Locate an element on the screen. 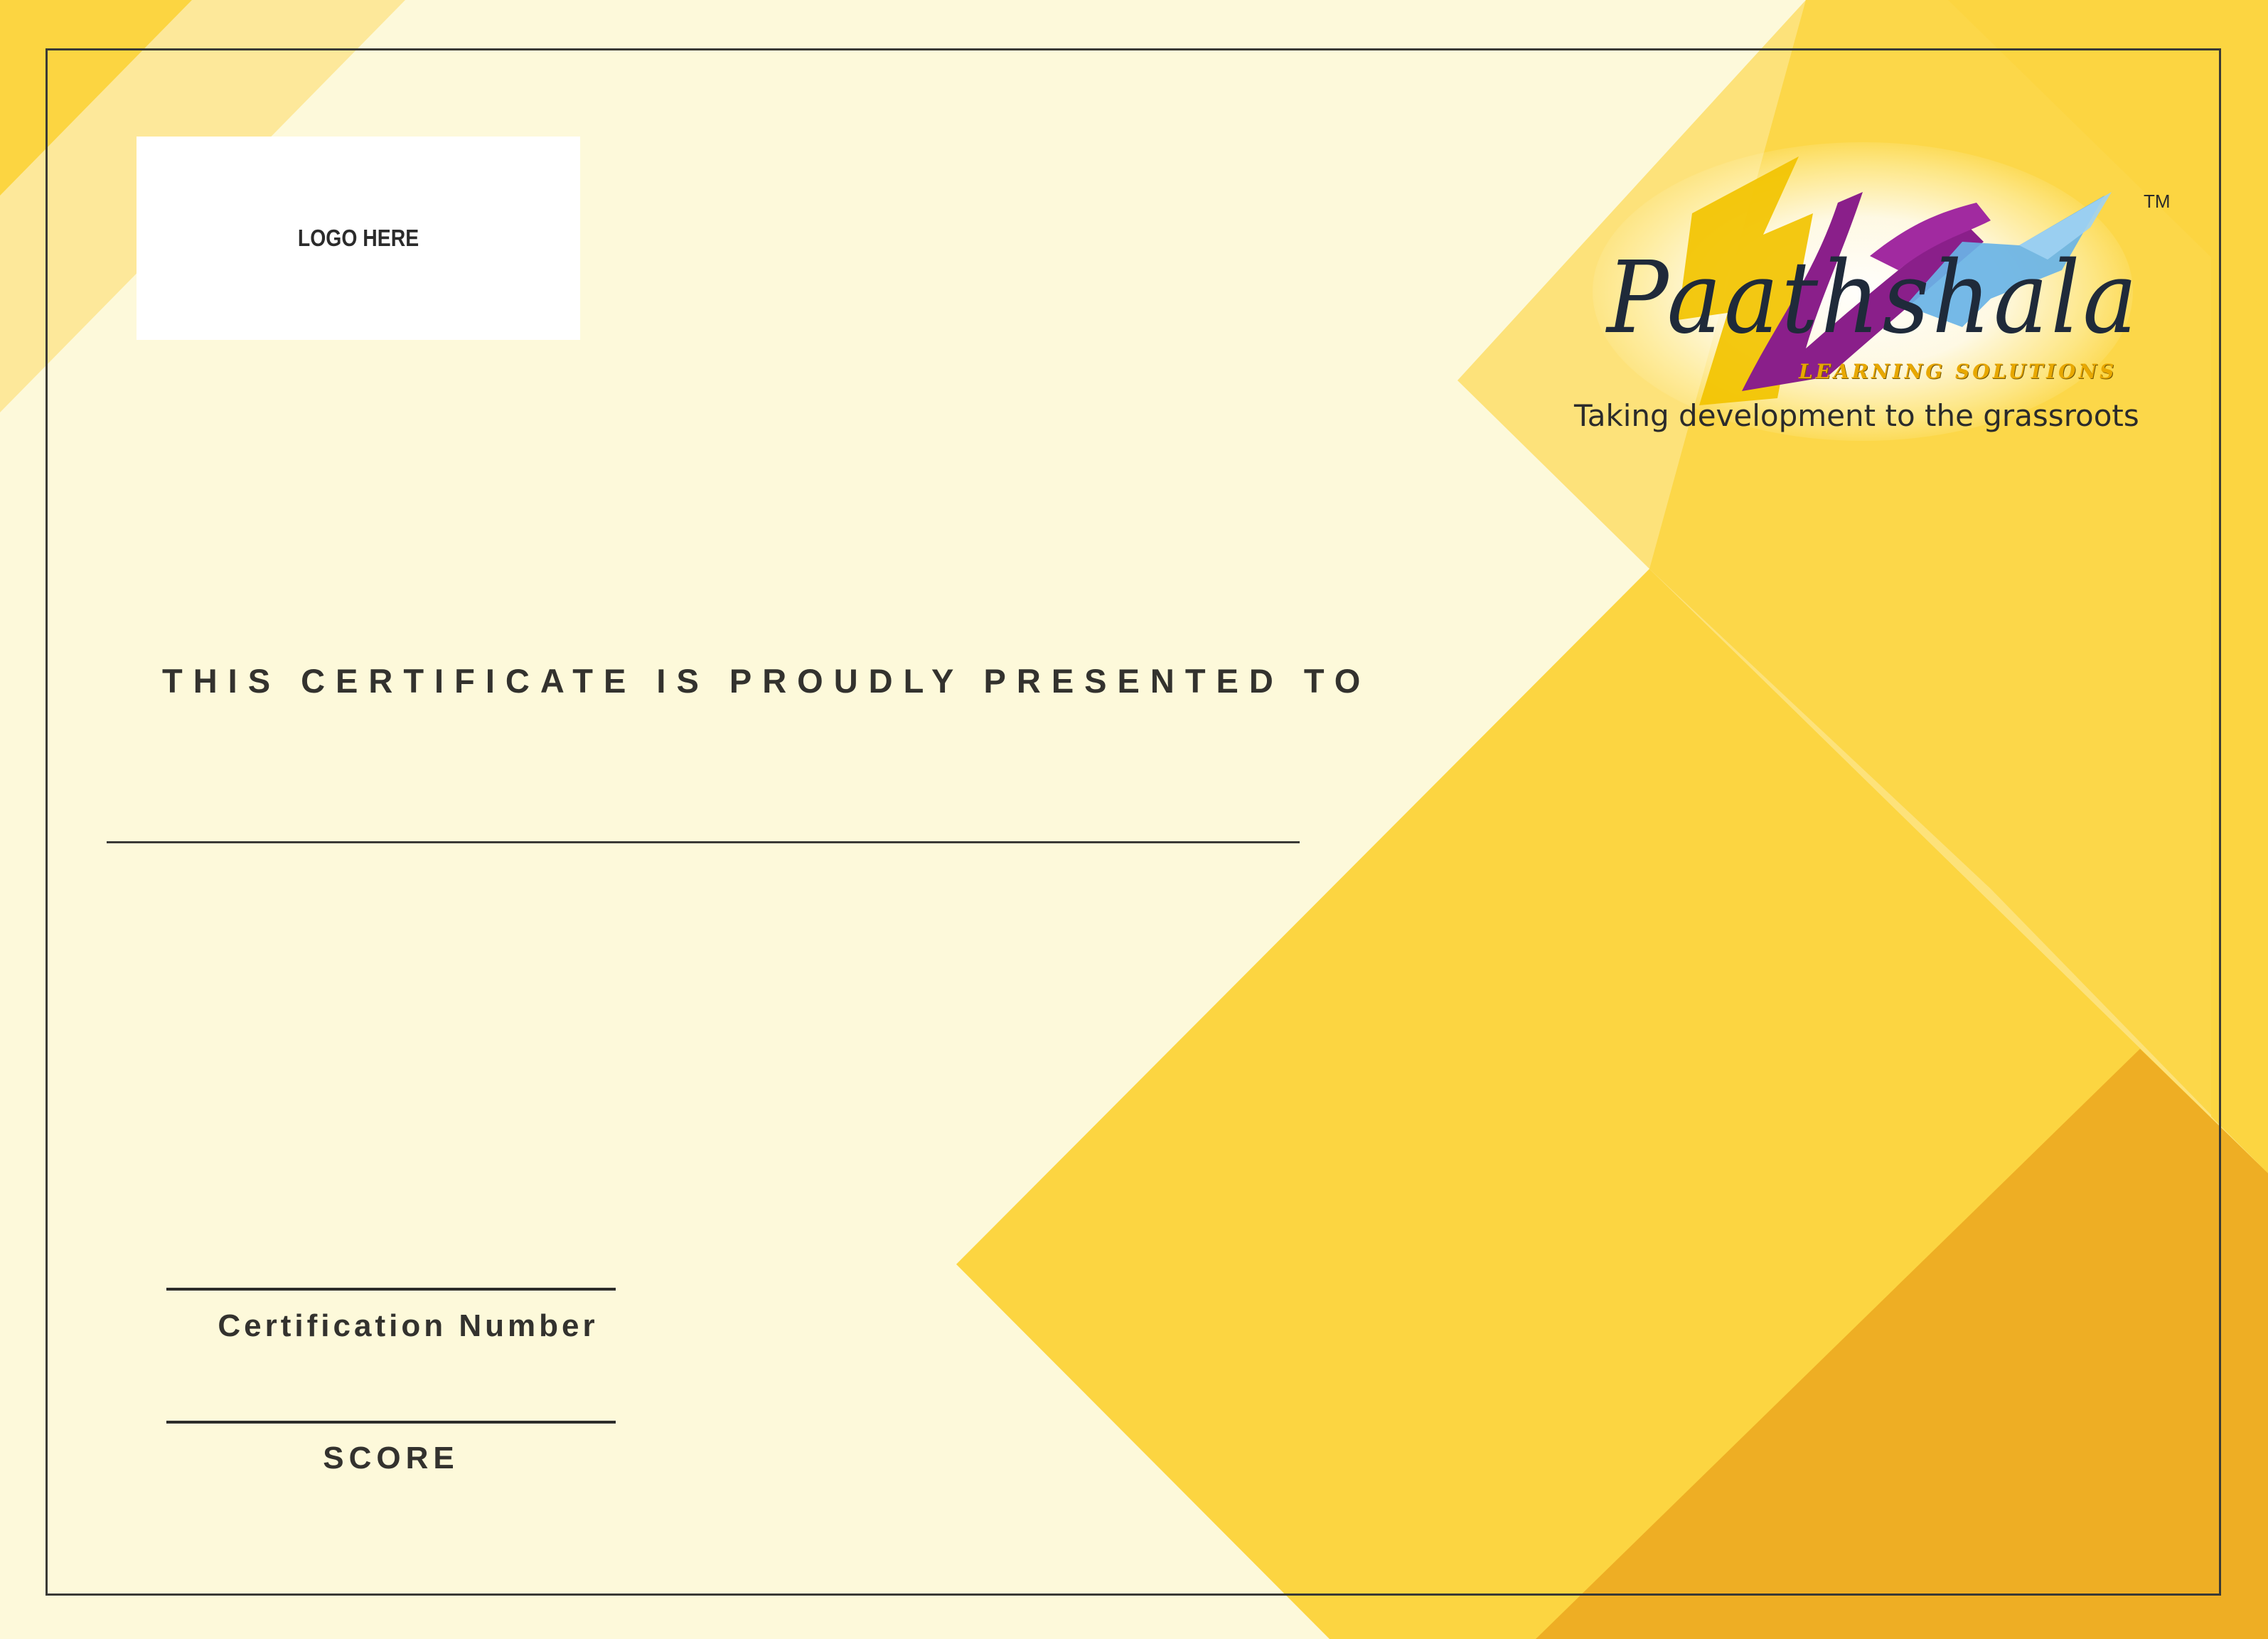 This screenshot has height=1639, width=2268. brand-subtitle: LEARNING SOLUTIONS is located at coordinates (1958, 371).